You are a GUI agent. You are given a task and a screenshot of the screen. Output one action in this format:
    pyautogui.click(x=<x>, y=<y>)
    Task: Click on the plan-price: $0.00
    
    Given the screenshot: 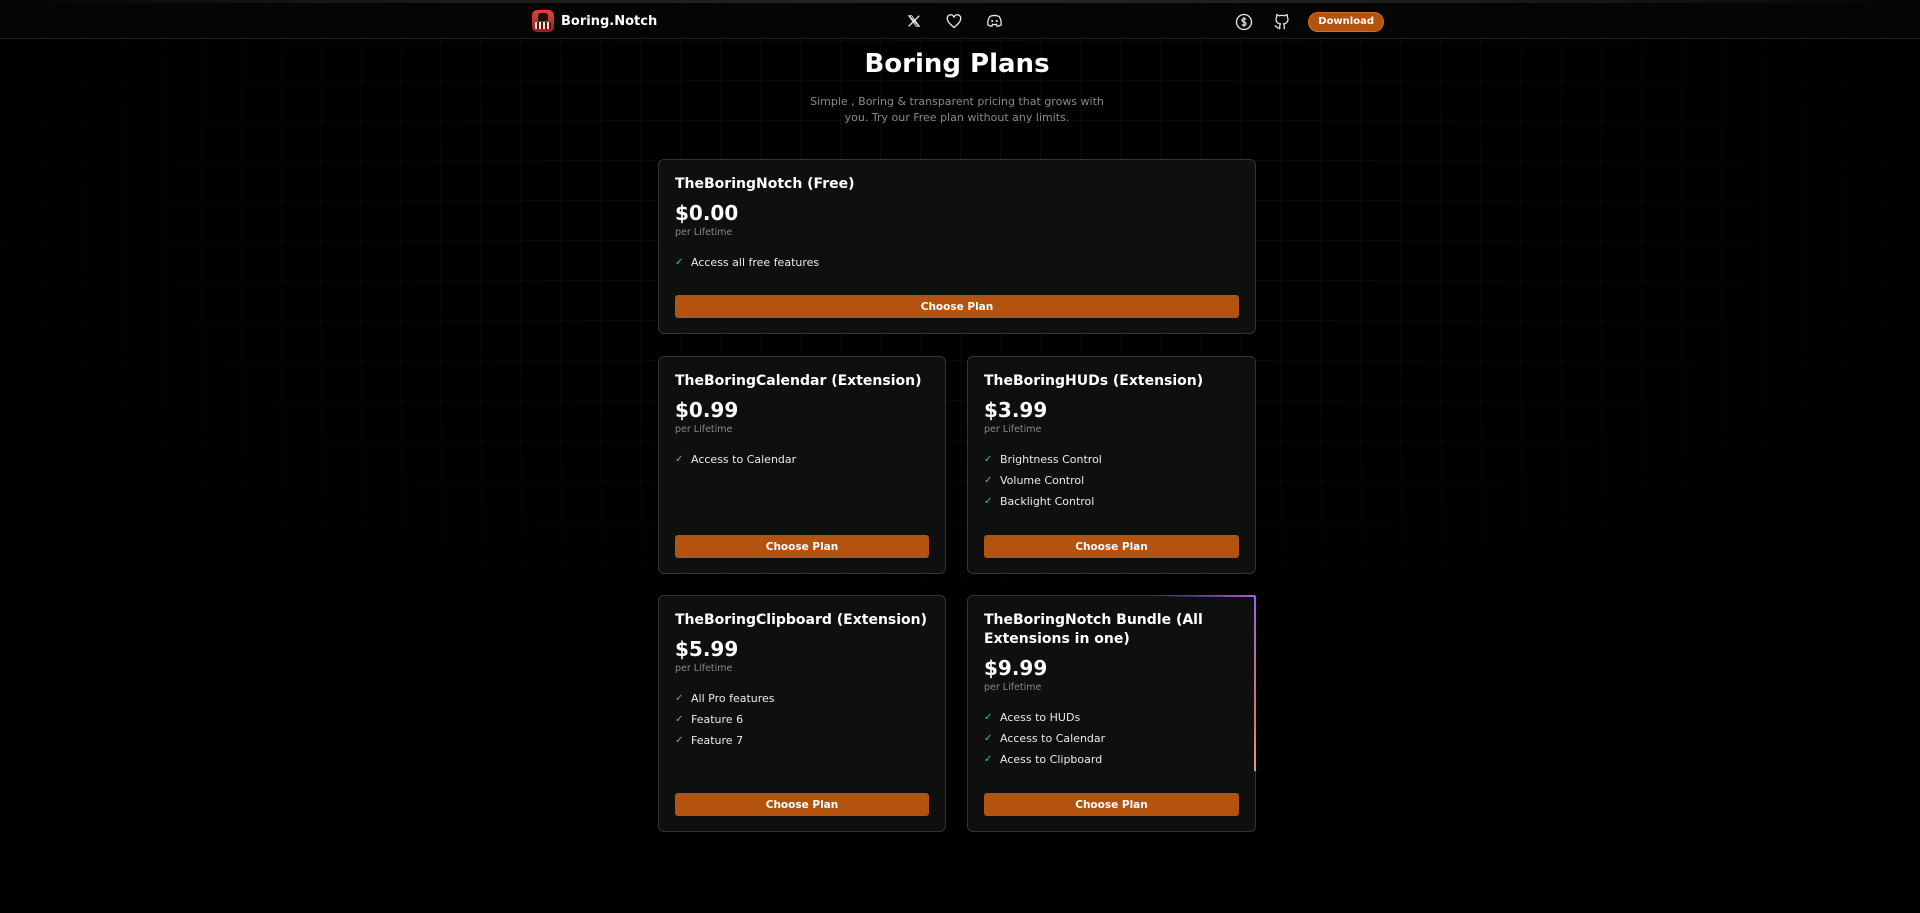 What is the action you would take?
    pyautogui.click(x=707, y=213)
    